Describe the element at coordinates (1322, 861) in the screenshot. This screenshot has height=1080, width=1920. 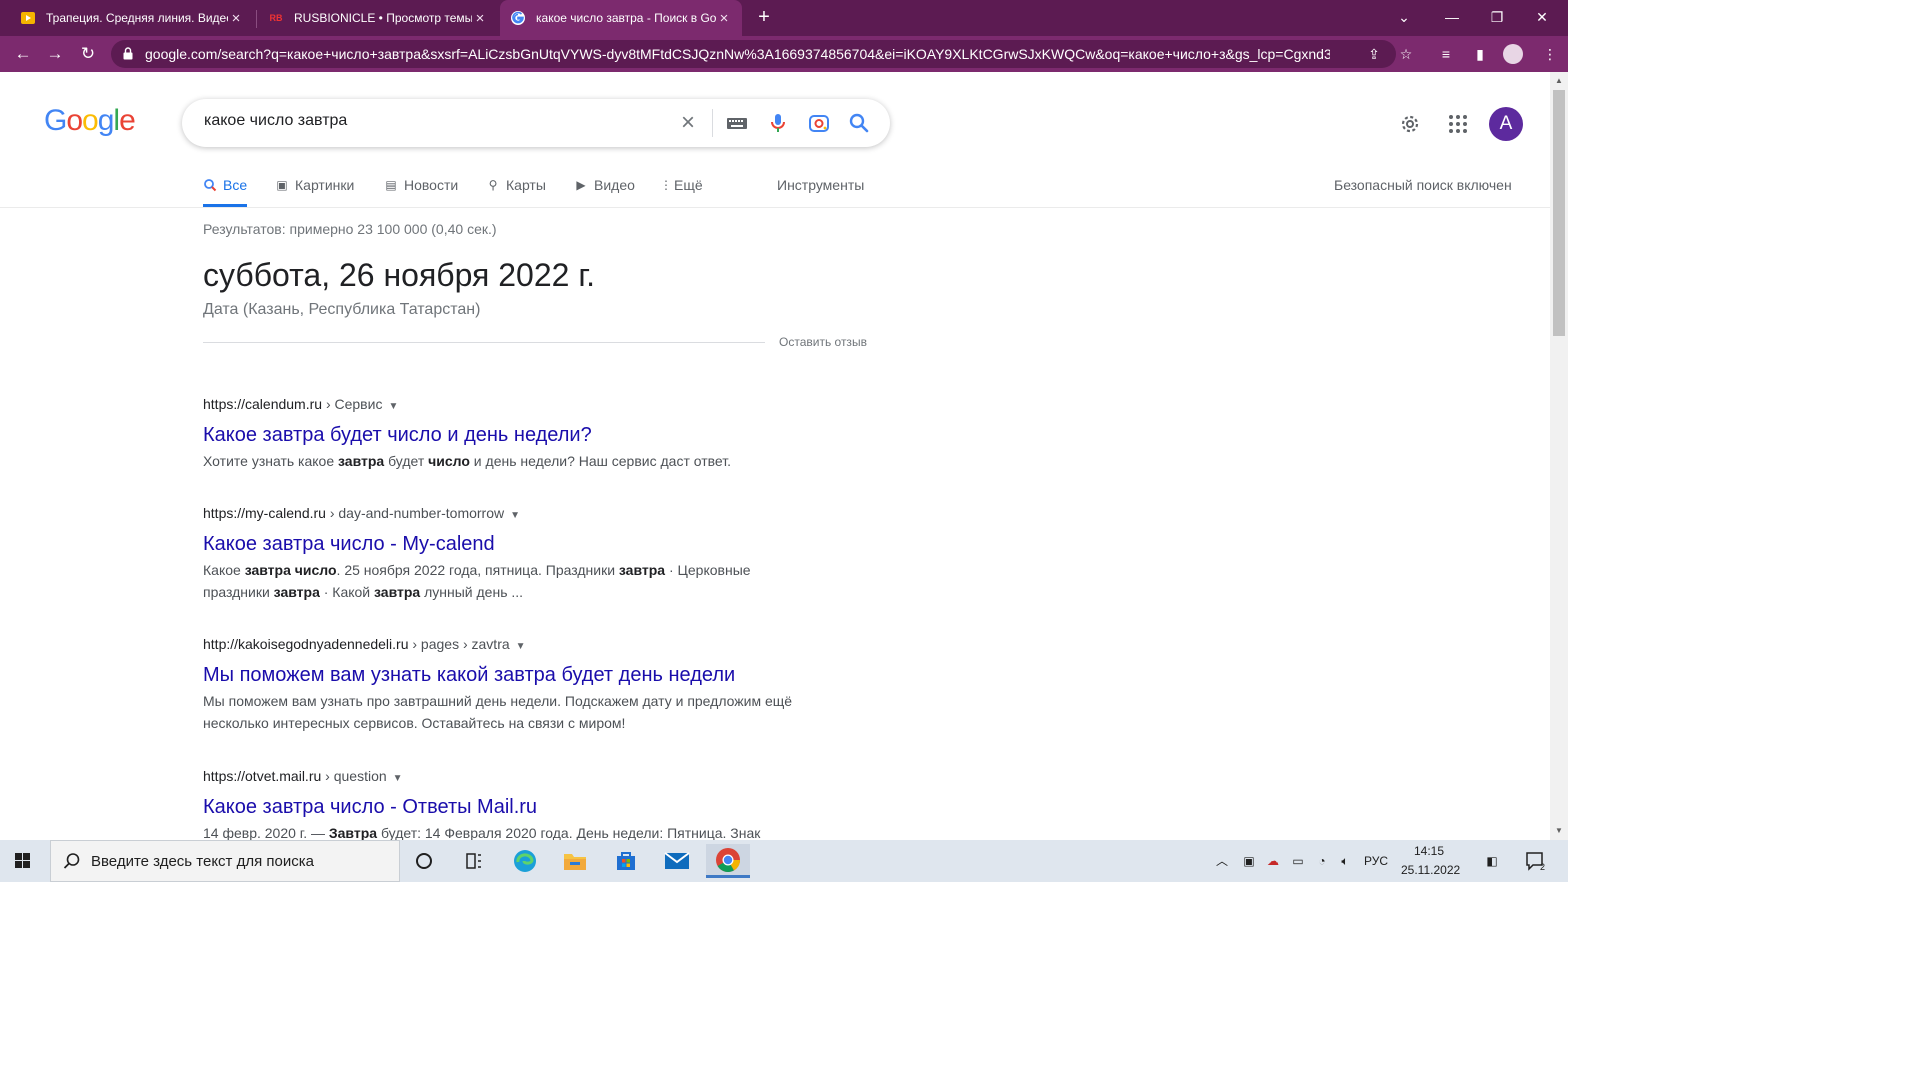
I see `wifi-icon: ◔` at that location.